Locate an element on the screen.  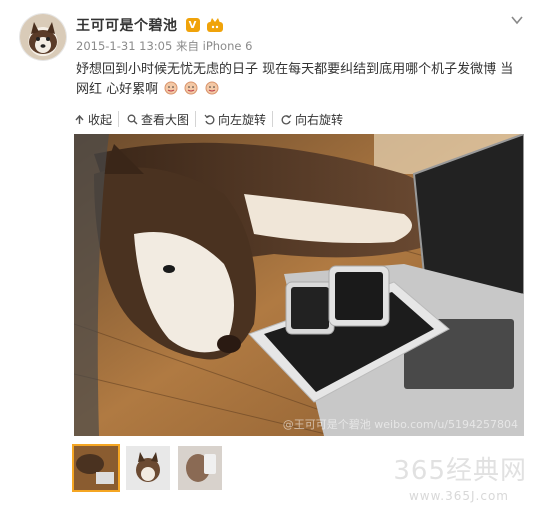
collapse-arrow-icon is located at coordinates (79, 119).